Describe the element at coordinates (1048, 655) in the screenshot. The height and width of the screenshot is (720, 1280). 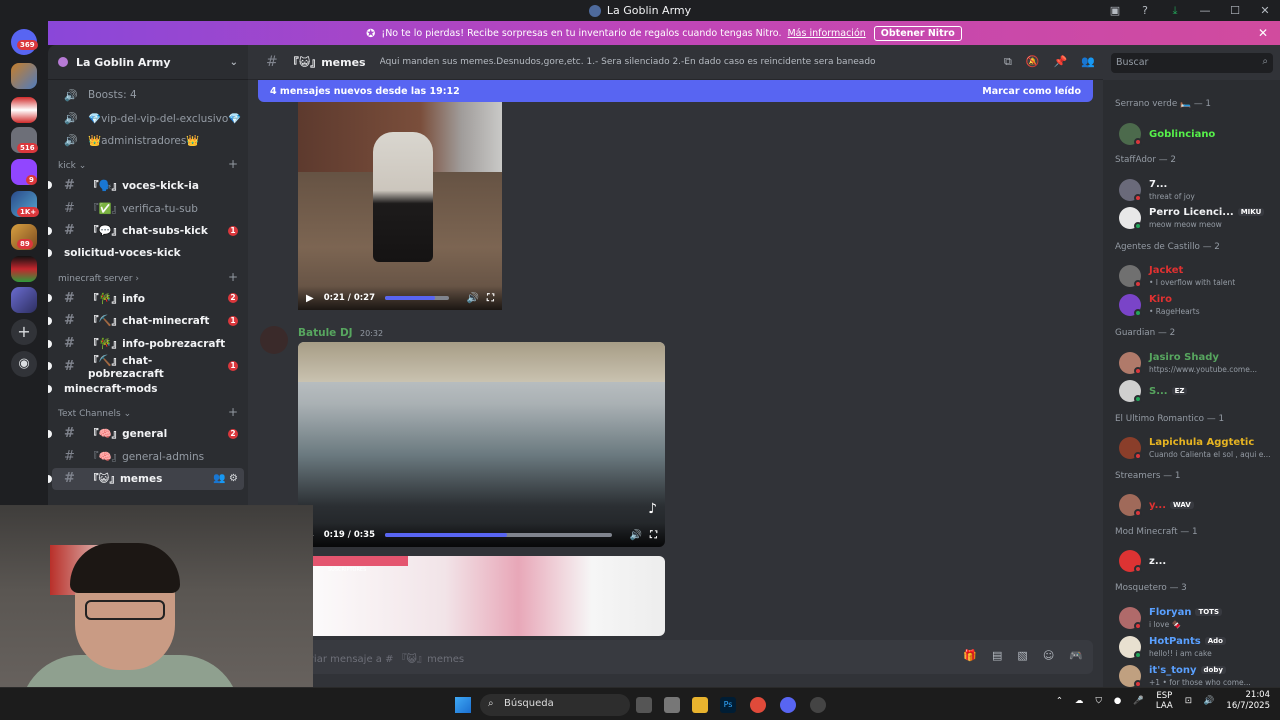
I see `emoji-icon: ☺` at that location.